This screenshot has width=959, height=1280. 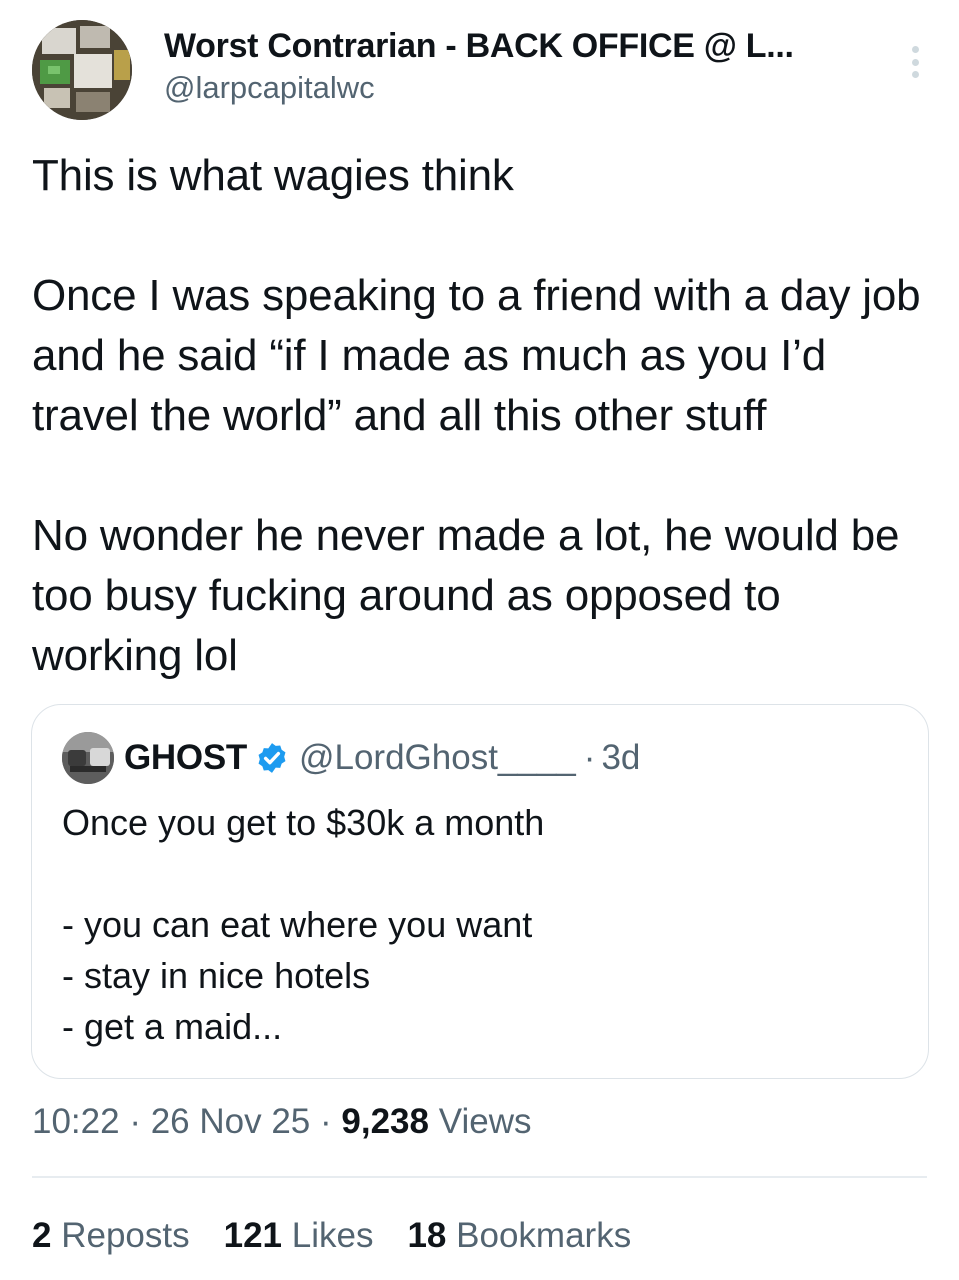 I want to click on quoted-tweet-header: GHOST @LordGhost____ · 3d, so click(x=351, y=758).